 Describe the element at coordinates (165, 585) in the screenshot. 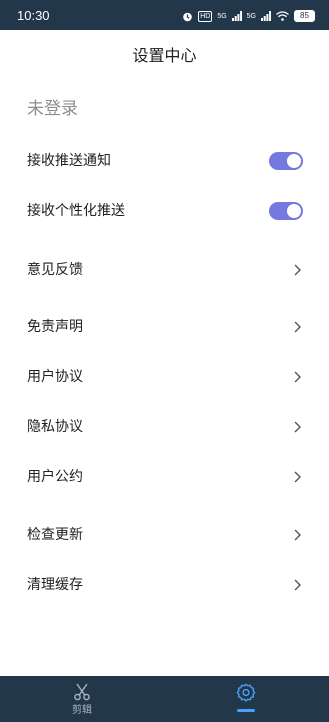

I see `setting-clear-cache: 清理缓存` at that location.